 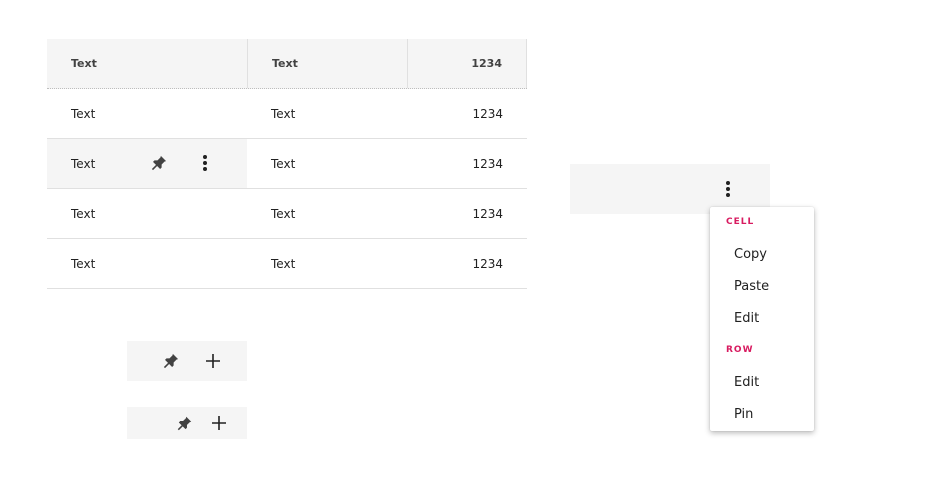 What do you see at coordinates (147, 163) in the screenshot?
I see `table-cell-hovered: Text` at bounding box center [147, 163].